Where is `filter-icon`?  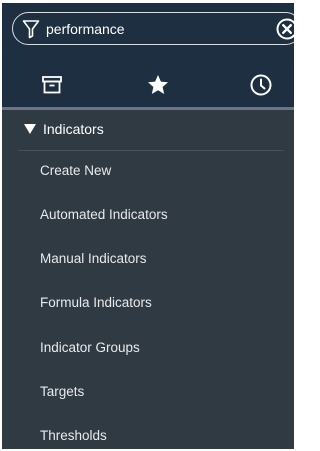 filter-icon is located at coordinates (31, 29).